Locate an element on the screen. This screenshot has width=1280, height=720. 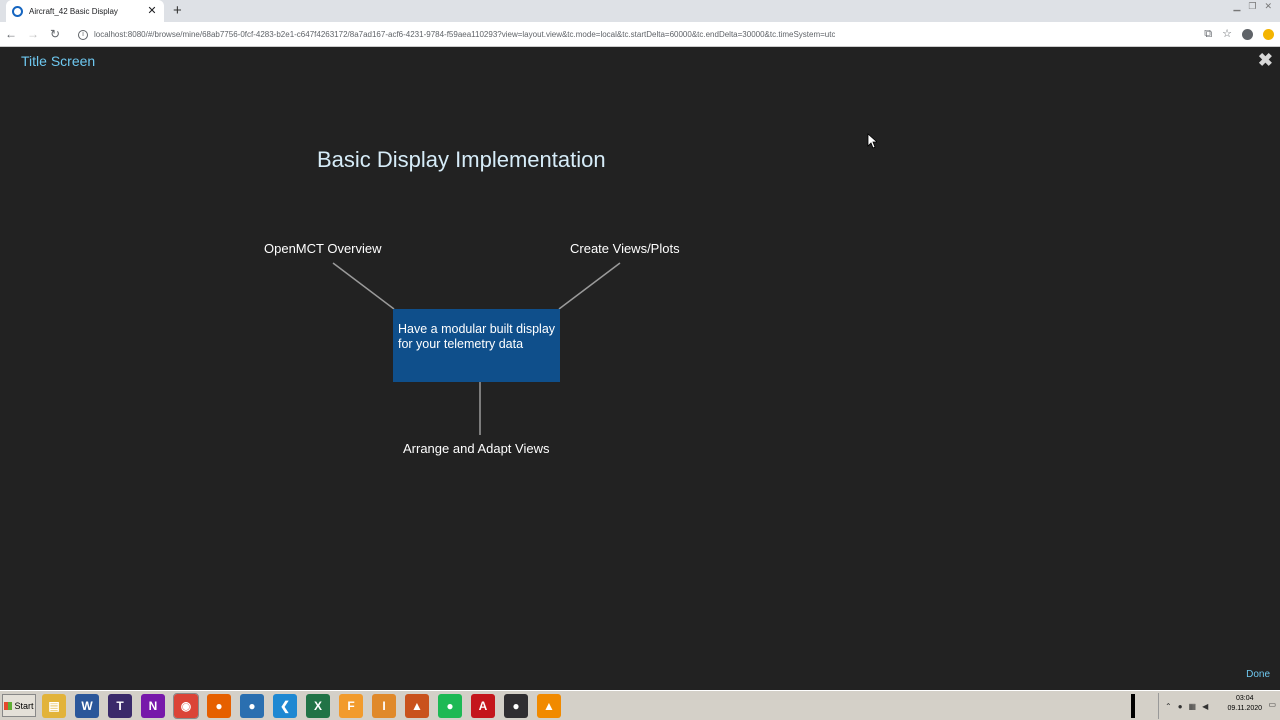
tray-expand-icon: ⌃ is located at coordinates (1168, 706).